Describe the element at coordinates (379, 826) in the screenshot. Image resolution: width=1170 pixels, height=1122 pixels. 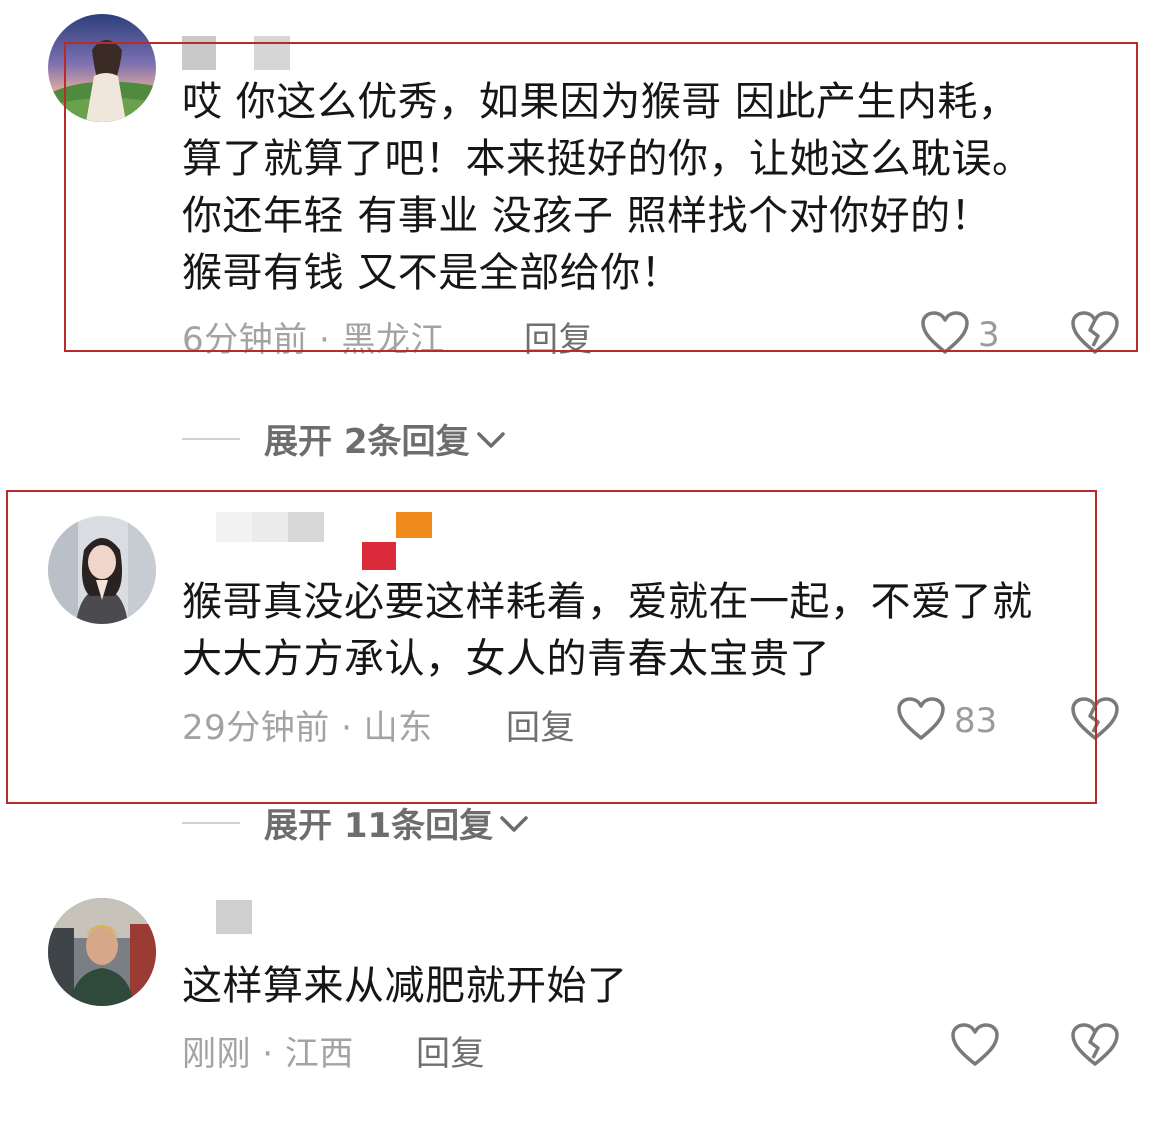
I see `expand-replies-label: 展开 11条回复` at that location.